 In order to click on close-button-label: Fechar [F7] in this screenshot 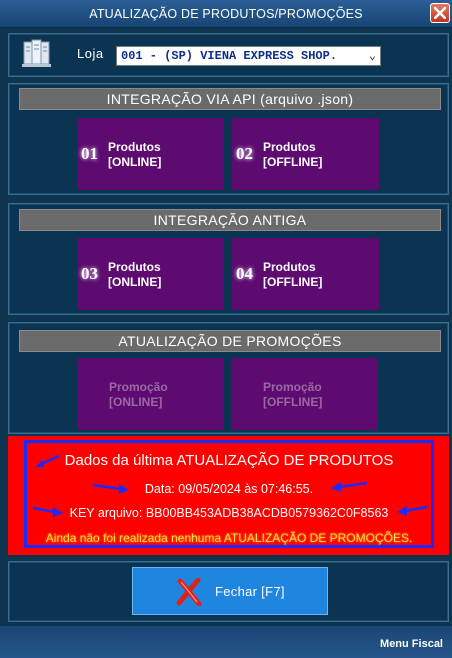, I will do `click(250, 591)`.